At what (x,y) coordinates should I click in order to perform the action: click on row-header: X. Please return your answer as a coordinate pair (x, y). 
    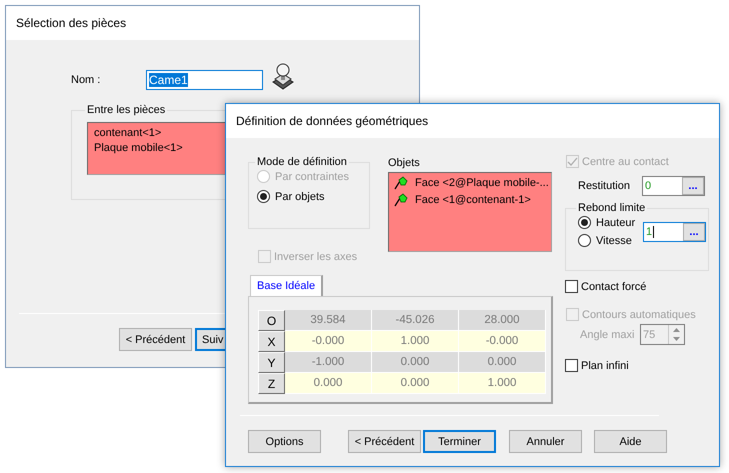
    Looking at the image, I should click on (271, 341).